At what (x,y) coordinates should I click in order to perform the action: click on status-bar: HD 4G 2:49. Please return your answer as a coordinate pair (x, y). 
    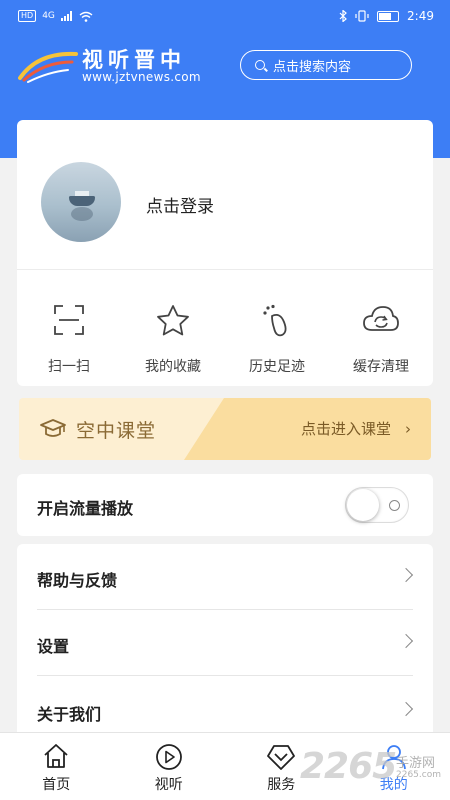
    Looking at the image, I should click on (225, 17).